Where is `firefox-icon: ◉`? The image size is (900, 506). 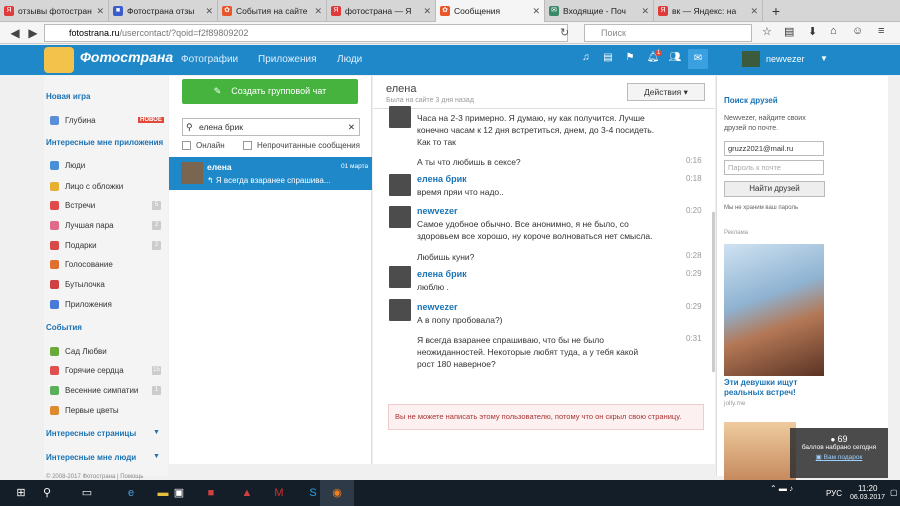 firefox-icon: ◉ is located at coordinates (337, 493).